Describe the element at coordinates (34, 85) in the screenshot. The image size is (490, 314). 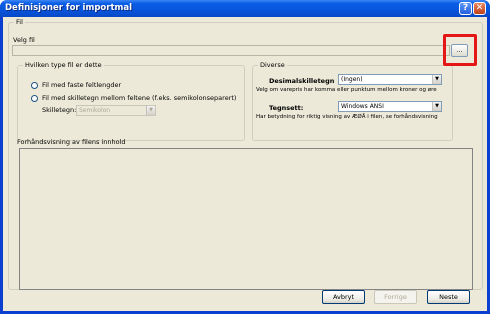
I see `fixed-length-radio` at that location.